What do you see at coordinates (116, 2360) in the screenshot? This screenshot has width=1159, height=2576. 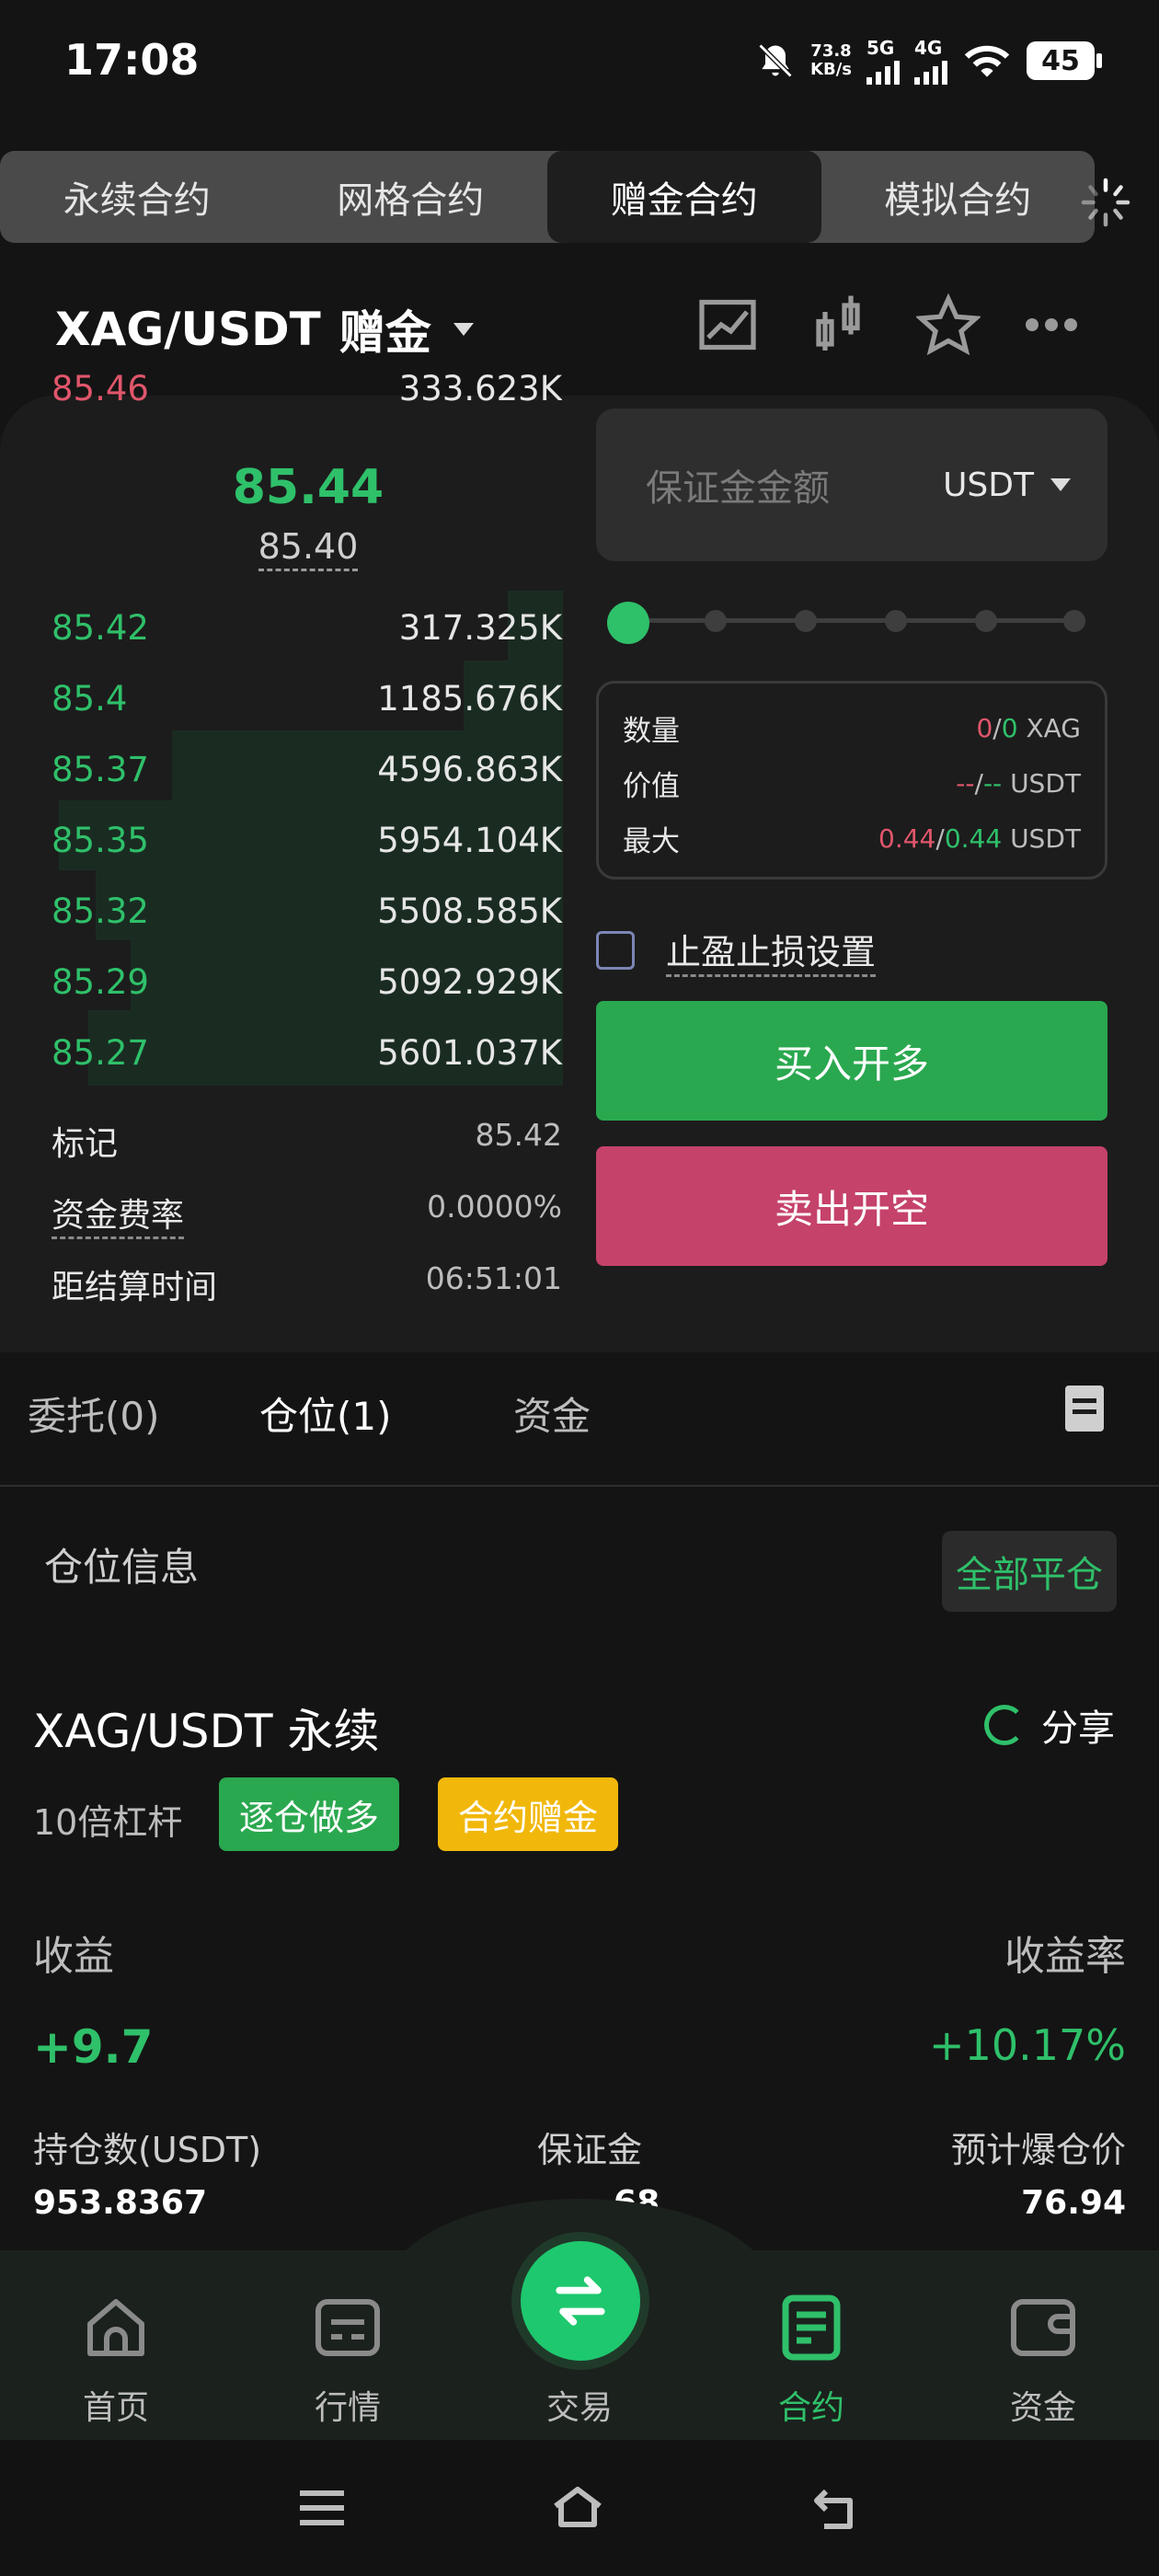 I see `nav-home: 首页` at bounding box center [116, 2360].